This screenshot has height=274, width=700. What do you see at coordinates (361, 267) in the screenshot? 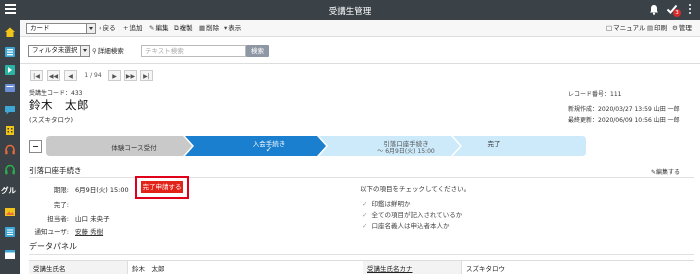
I see `data-panel-row: 受講生氏名 鈴木 太郎 受講生氏名カナ スズキタロウ` at bounding box center [361, 267].